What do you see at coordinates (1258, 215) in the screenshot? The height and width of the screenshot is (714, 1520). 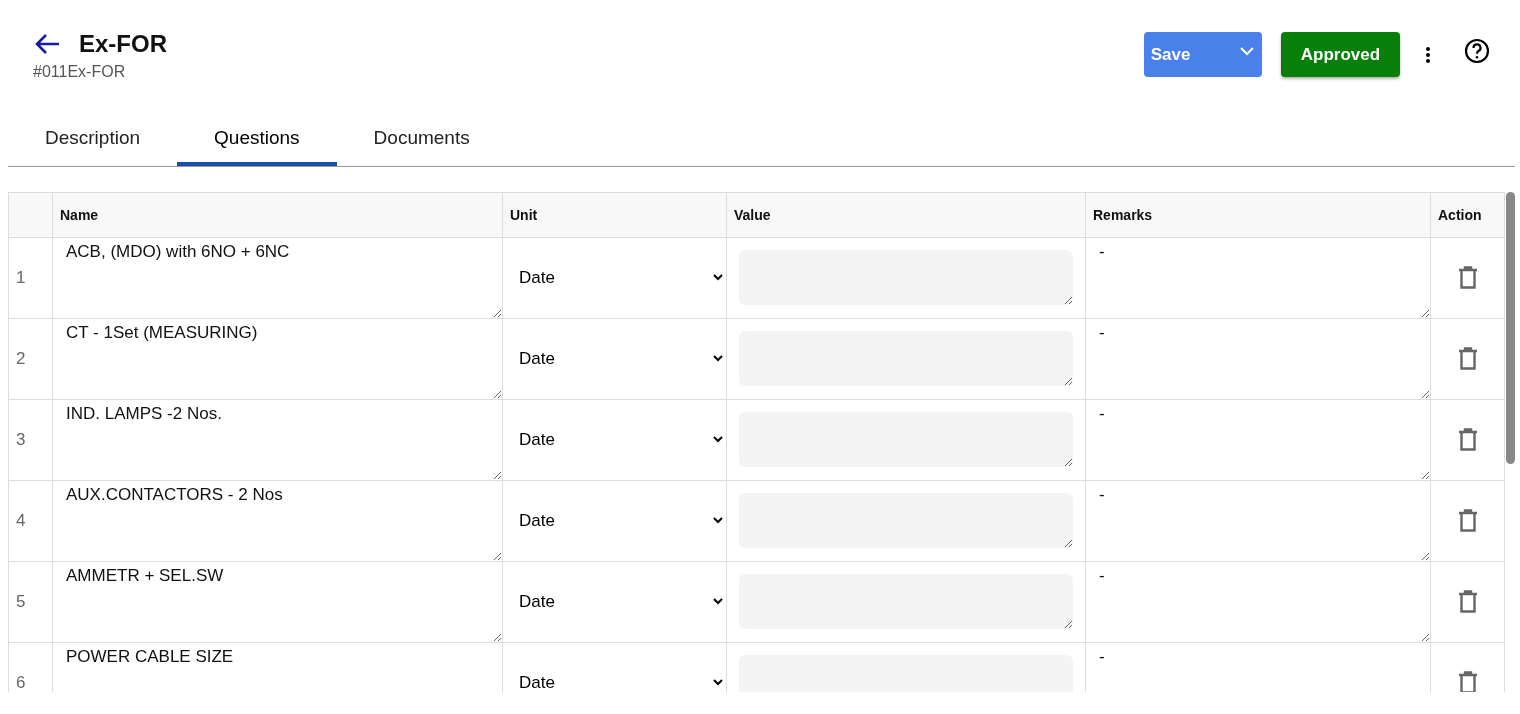 I see `column-header: Remarks` at bounding box center [1258, 215].